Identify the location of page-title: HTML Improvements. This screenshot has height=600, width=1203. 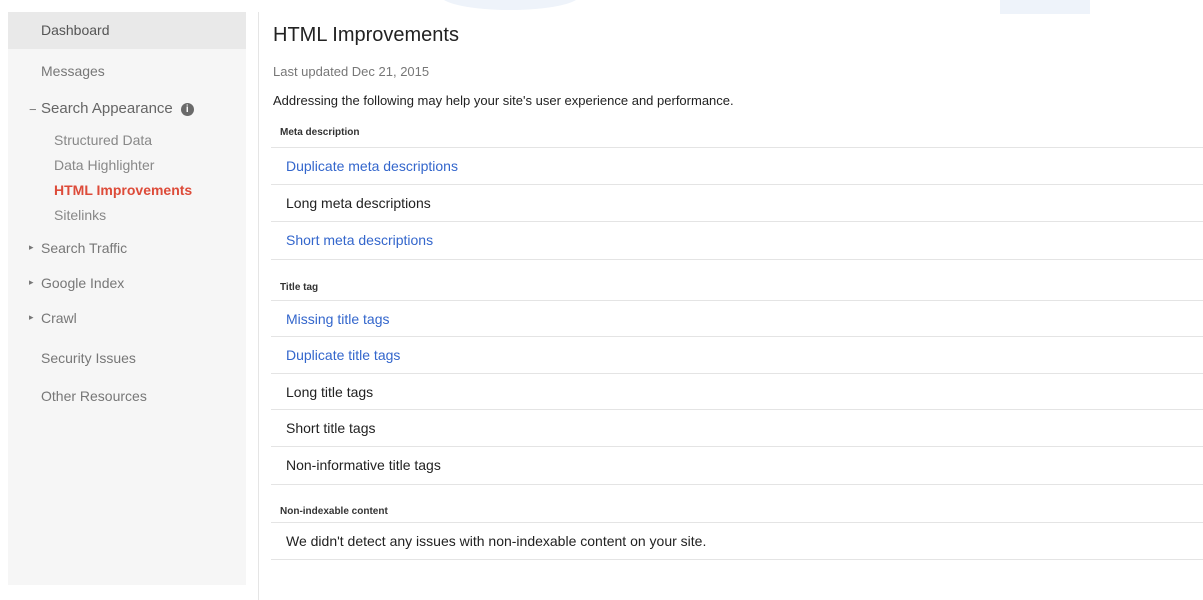
(366, 35).